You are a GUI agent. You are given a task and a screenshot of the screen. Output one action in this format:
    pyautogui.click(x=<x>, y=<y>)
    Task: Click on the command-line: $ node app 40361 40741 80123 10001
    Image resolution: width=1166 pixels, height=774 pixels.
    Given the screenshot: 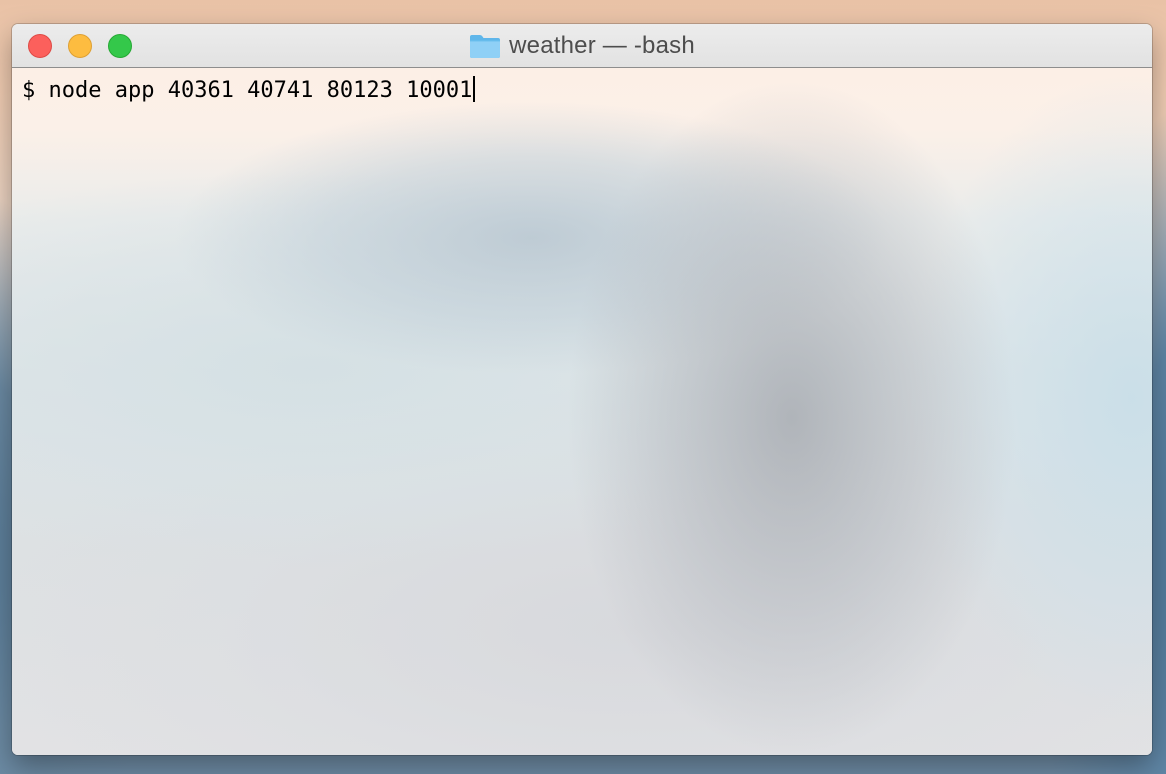 What is the action you would take?
    pyautogui.click(x=249, y=91)
    